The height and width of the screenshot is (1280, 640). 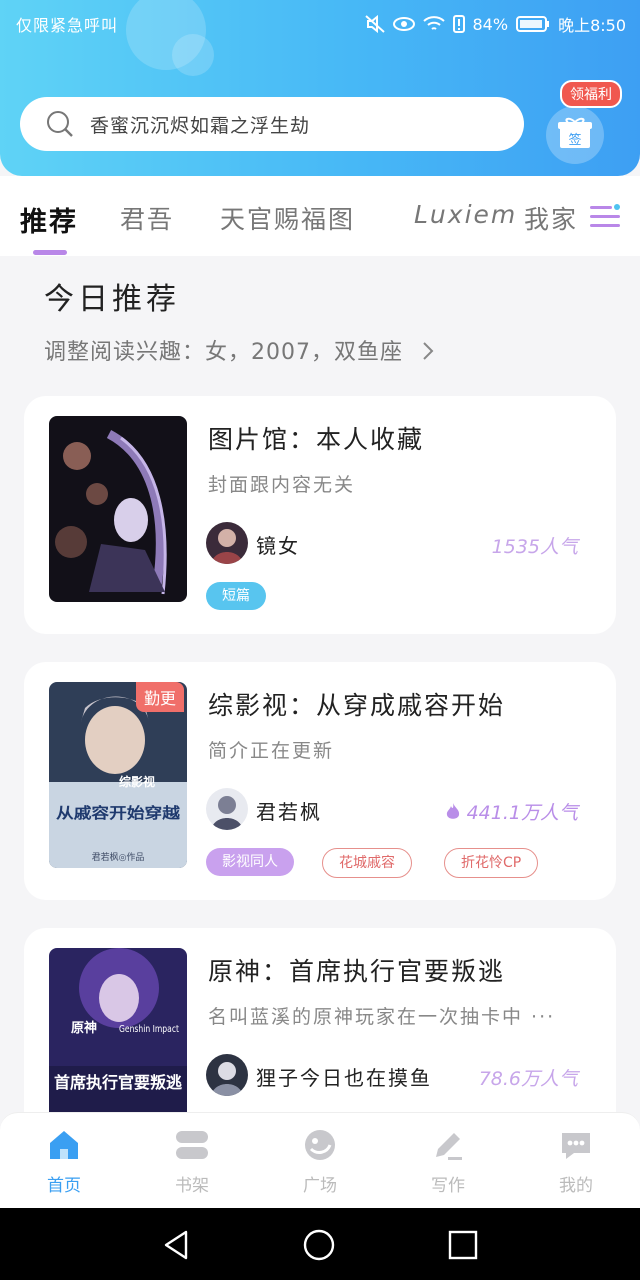 I want to click on cover-author: 君若枫◎作品, so click(x=118, y=857).